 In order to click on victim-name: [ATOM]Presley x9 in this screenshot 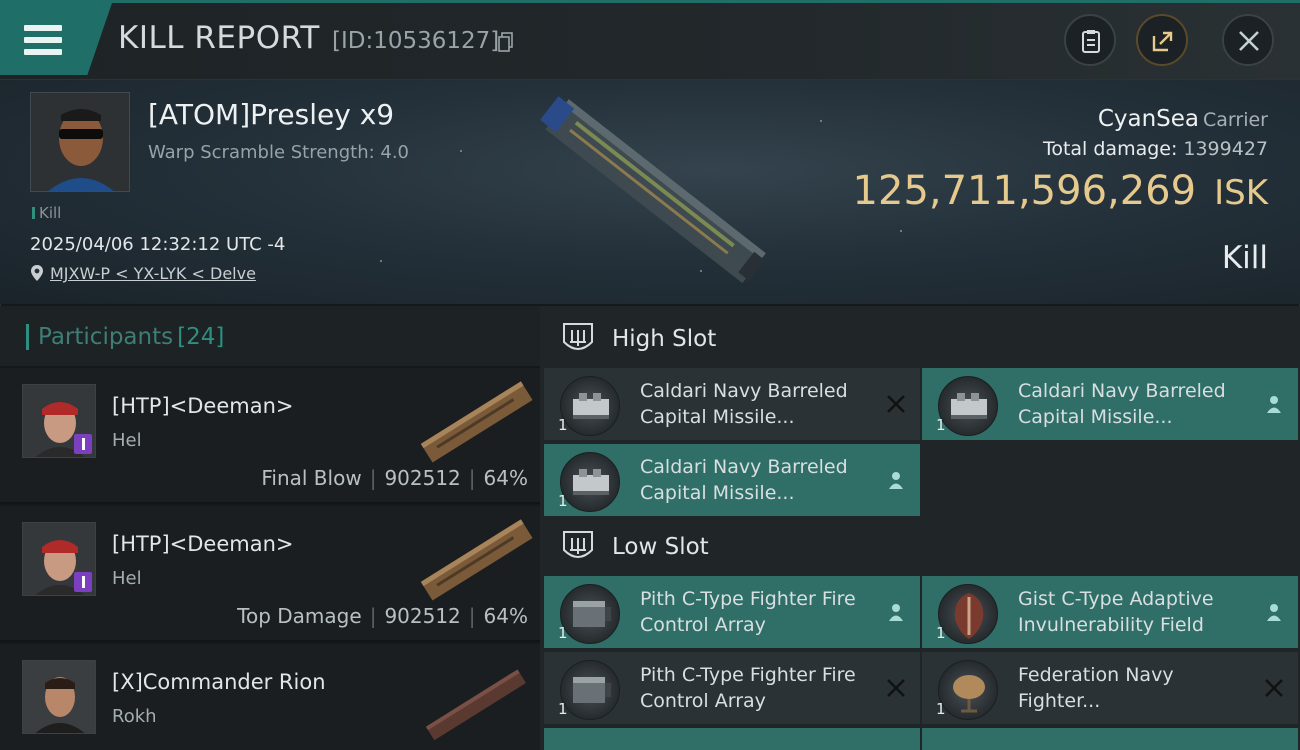, I will do `click(271, 114)`.